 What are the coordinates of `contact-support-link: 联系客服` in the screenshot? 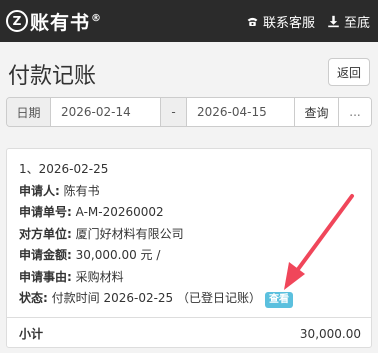 It's located at (280, 21).